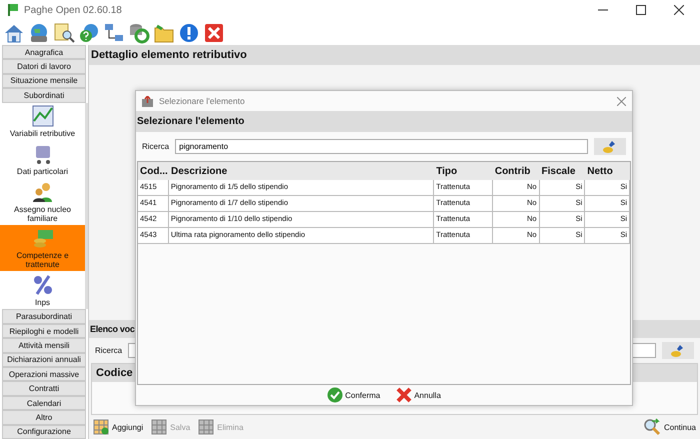 This screenshot has width=700, height=439. Describe the element at coordinates (44, 66) in the screenshot. I see `sidebar-section-button: Datori di lavoro` at that location.